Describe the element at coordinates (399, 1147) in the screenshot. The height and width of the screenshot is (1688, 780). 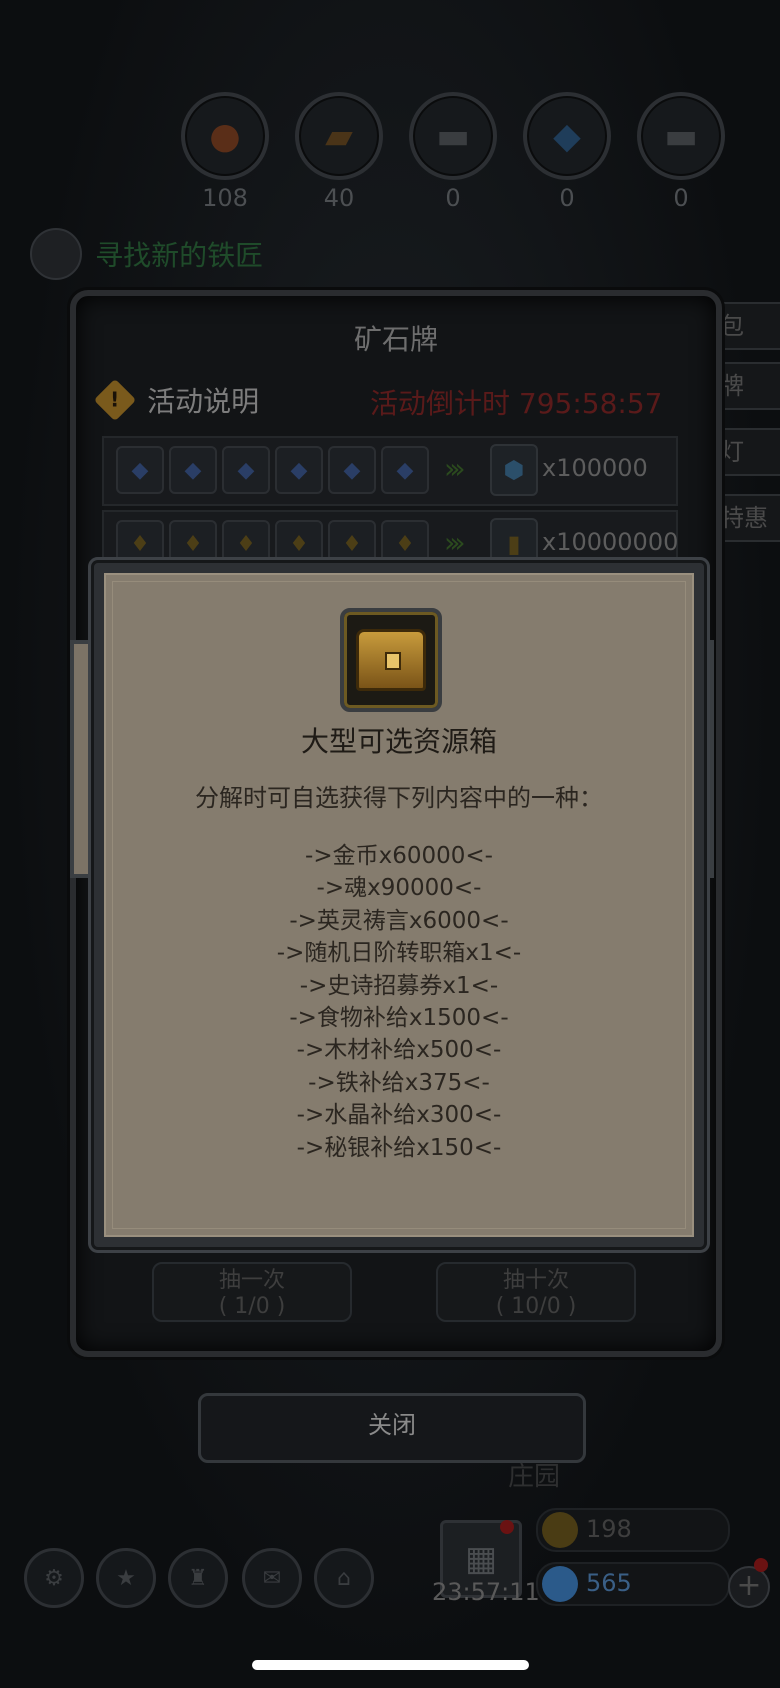
I see `option-item: ->秘银补给x150<-` at that location.